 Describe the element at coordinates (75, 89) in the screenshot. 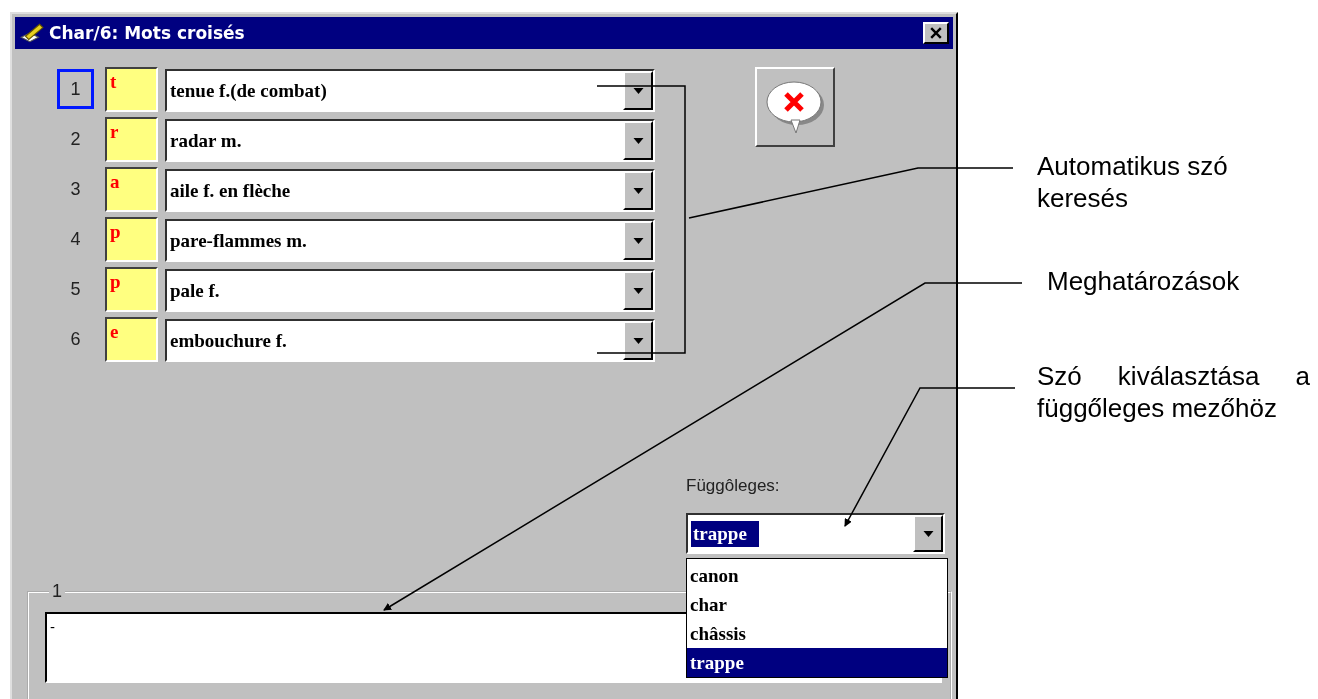

I see `row-number: 1` at that location.